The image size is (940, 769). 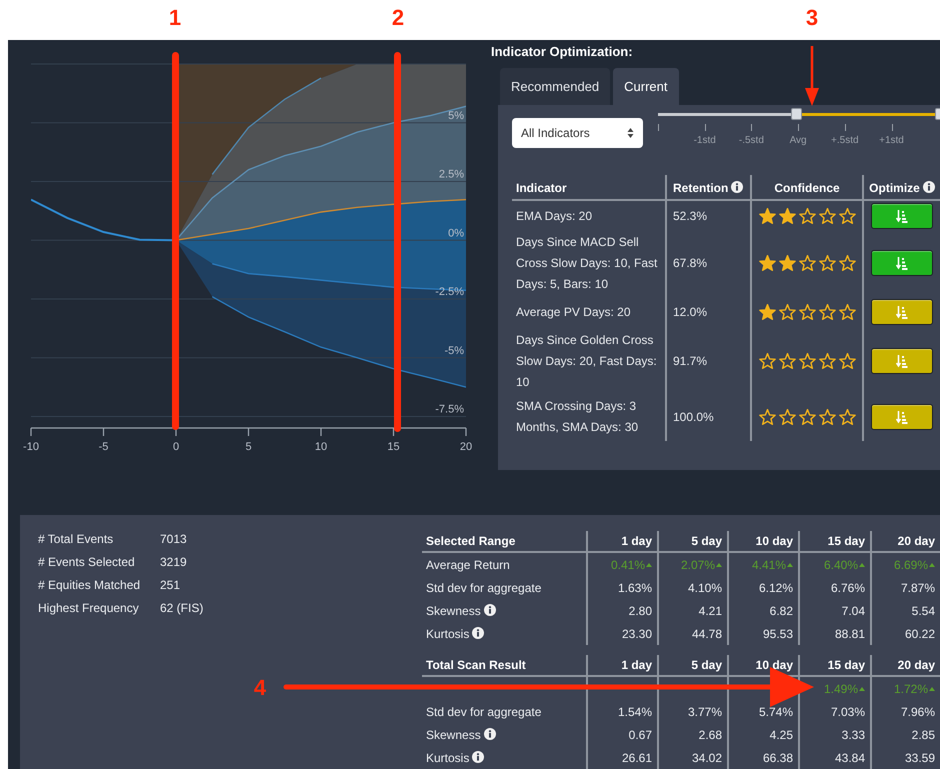 I want to click on axis-label: -5%, so click(x=454, y=350).